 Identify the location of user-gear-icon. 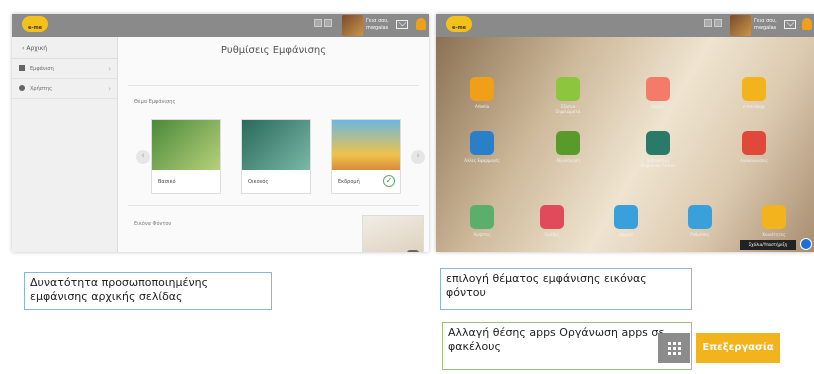
(22, 88).